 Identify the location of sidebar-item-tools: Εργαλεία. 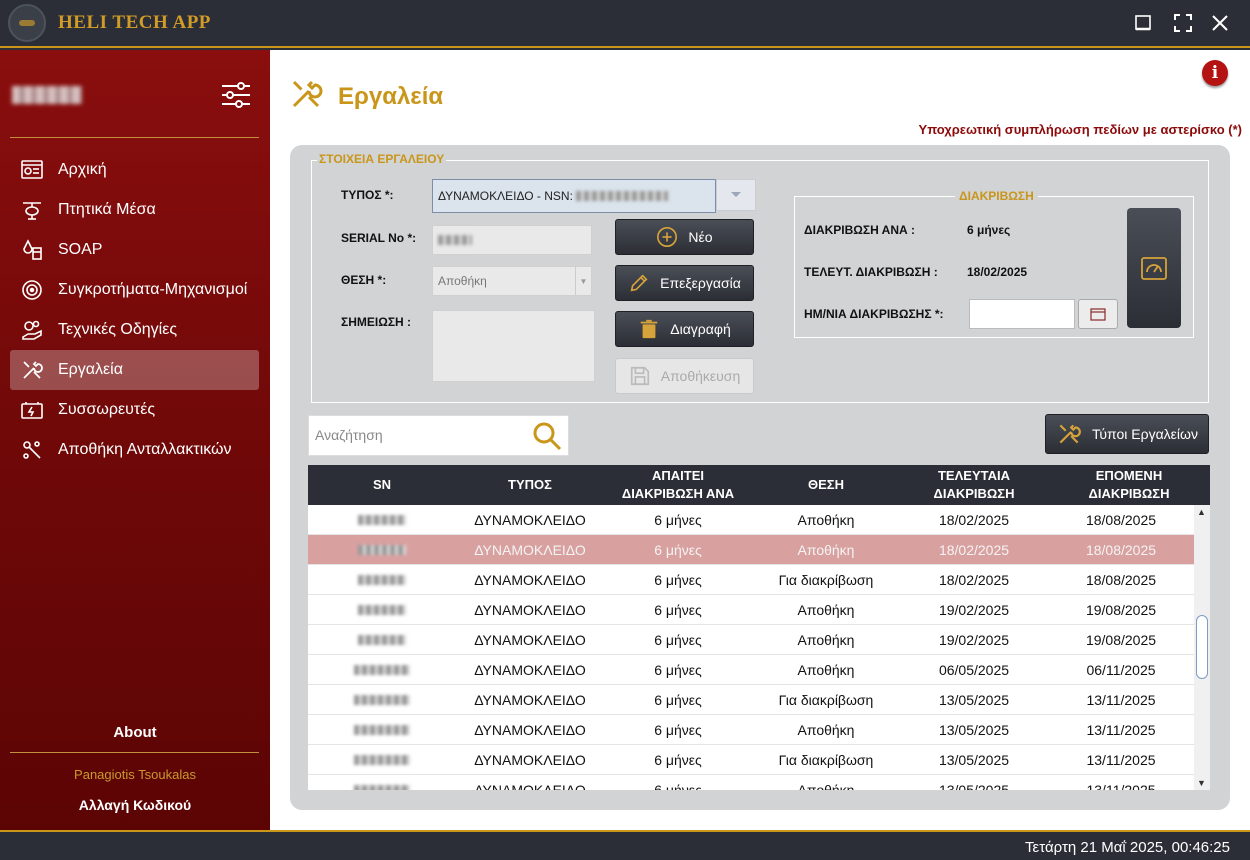
(134, 370).